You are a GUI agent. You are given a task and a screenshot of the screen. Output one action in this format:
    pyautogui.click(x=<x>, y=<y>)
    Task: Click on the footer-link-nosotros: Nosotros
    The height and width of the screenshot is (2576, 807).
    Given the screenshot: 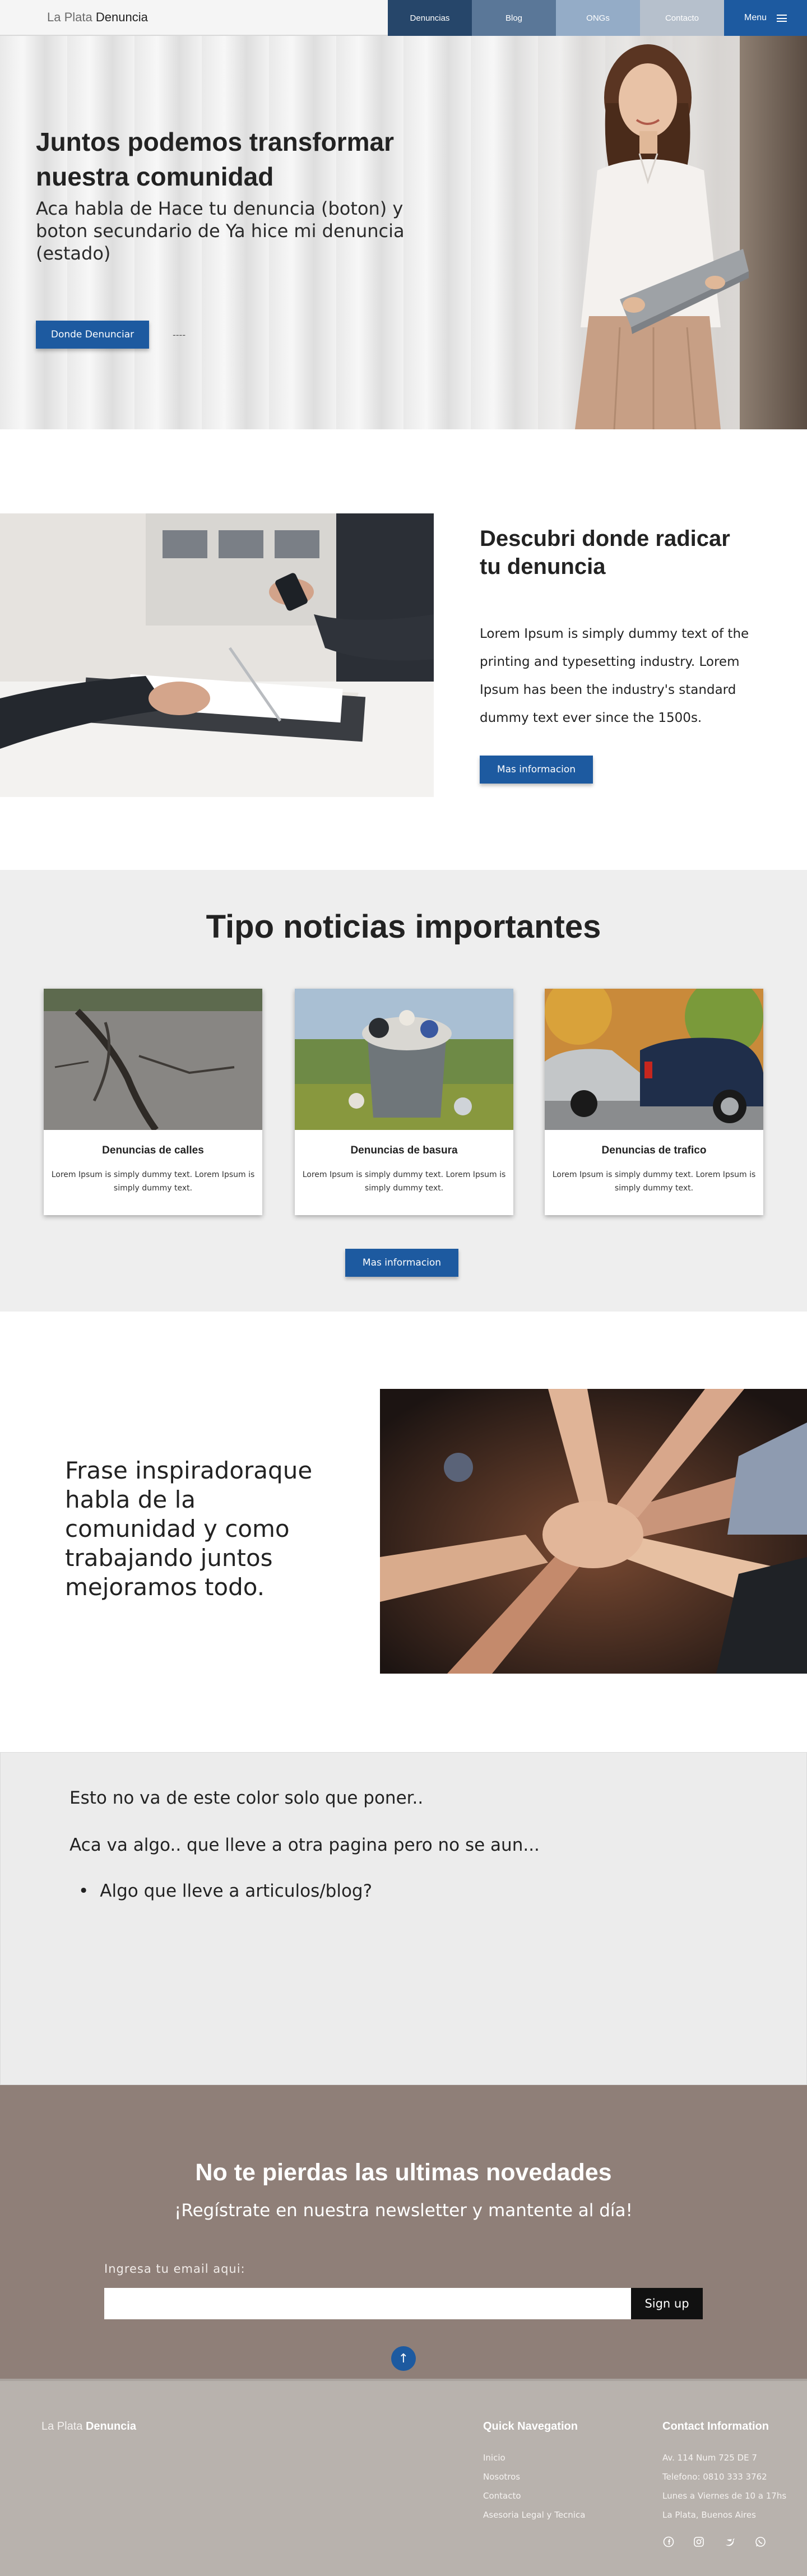 What is the action you would take?
    pyautogui.click(x=501, y=2477)
    